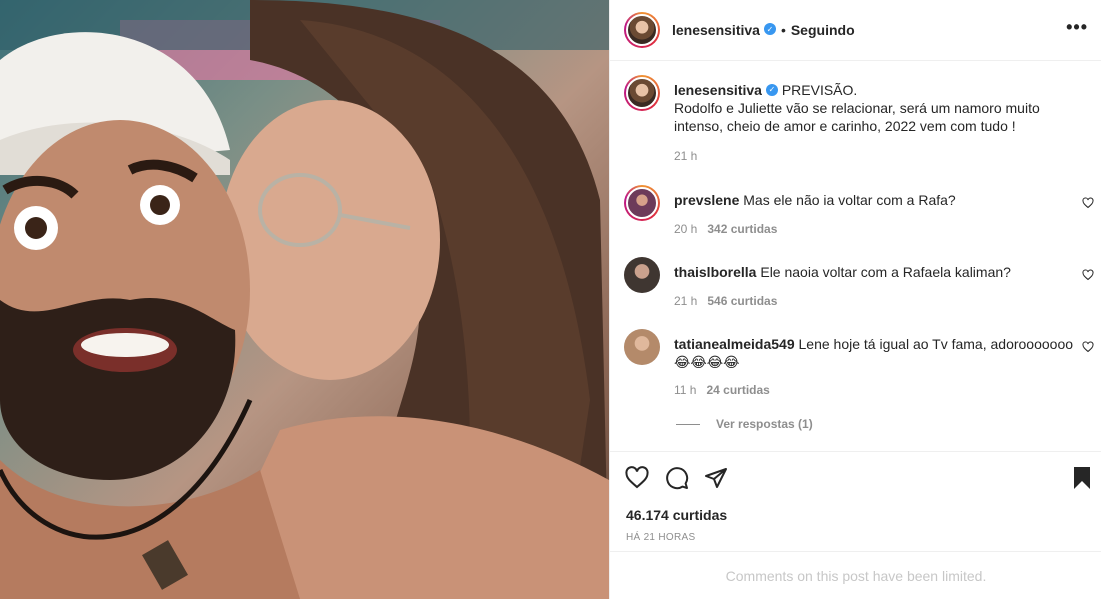 This screenshot has height=599, width=1101. I want to click on replies-divider, so click(688, 424).